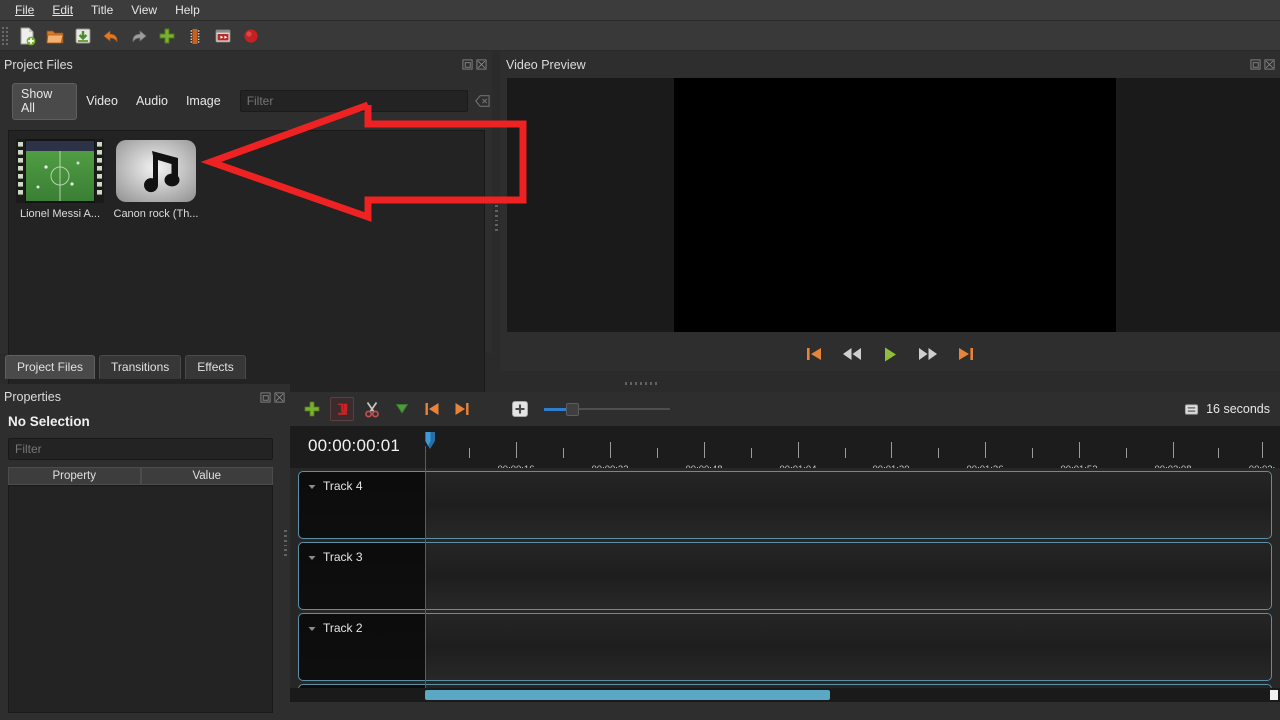 Image resolution: width=1280 pixels, height=720 pixels. What do you see at coordinates (362, 505) in the screenshot?
I see `track-header: Track 4` at bounding box center [362, 505].